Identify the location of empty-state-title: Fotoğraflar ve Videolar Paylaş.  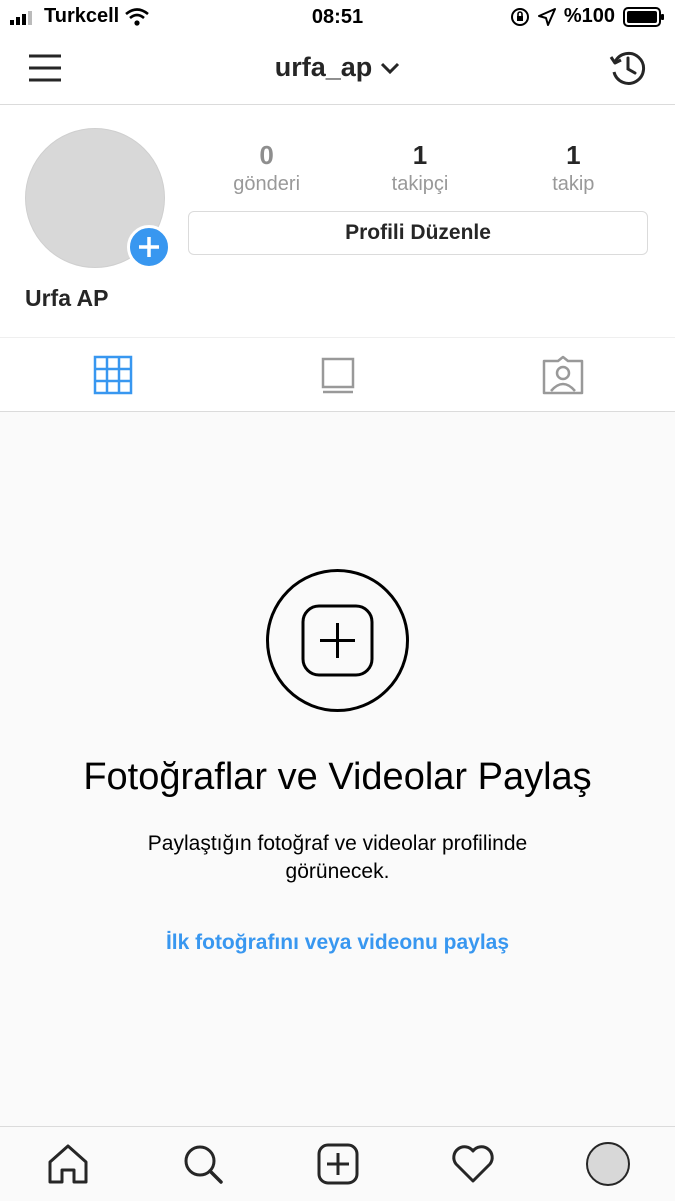
(337, 777).